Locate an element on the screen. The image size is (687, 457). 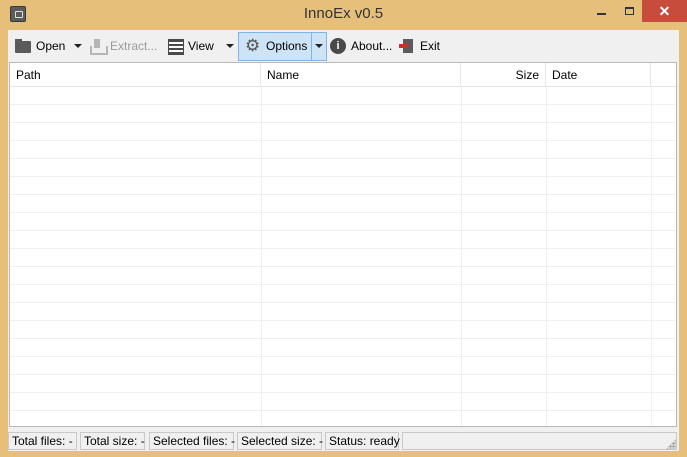
view-label: View is located at coordinates (201, 46).